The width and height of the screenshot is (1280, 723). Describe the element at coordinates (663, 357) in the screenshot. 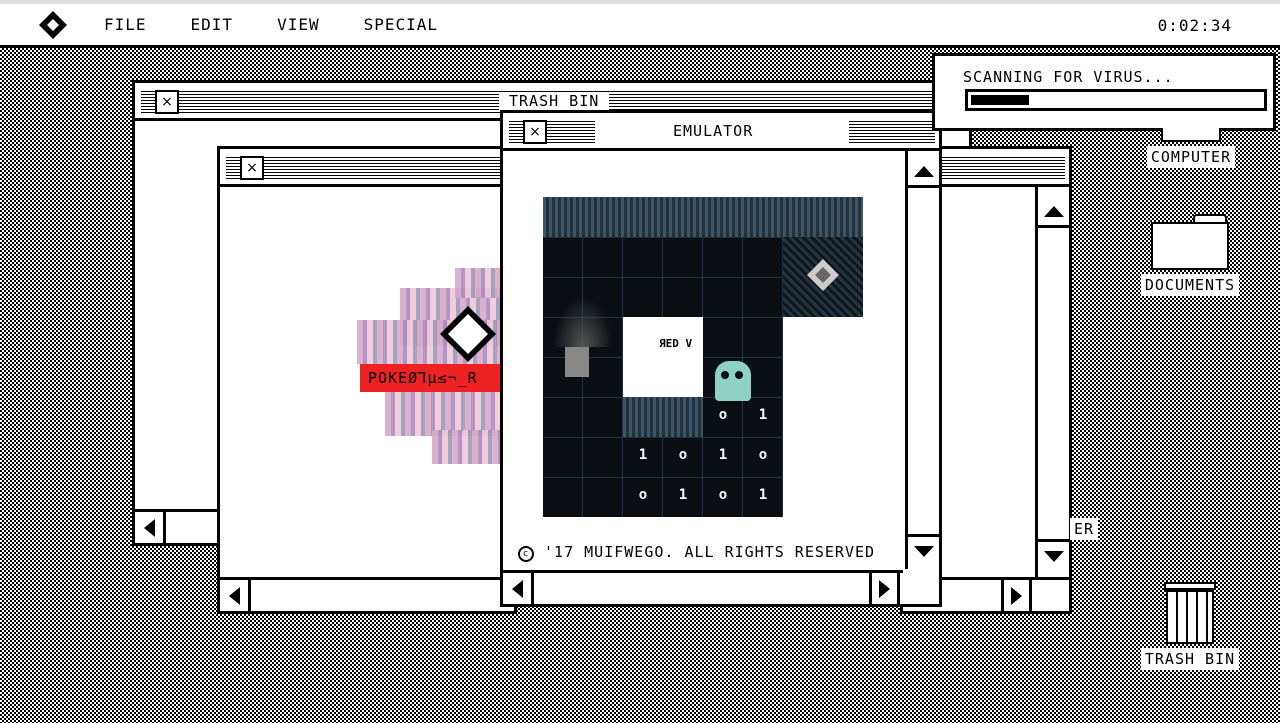

I see `game-white-tile: ЯED V` at that location.